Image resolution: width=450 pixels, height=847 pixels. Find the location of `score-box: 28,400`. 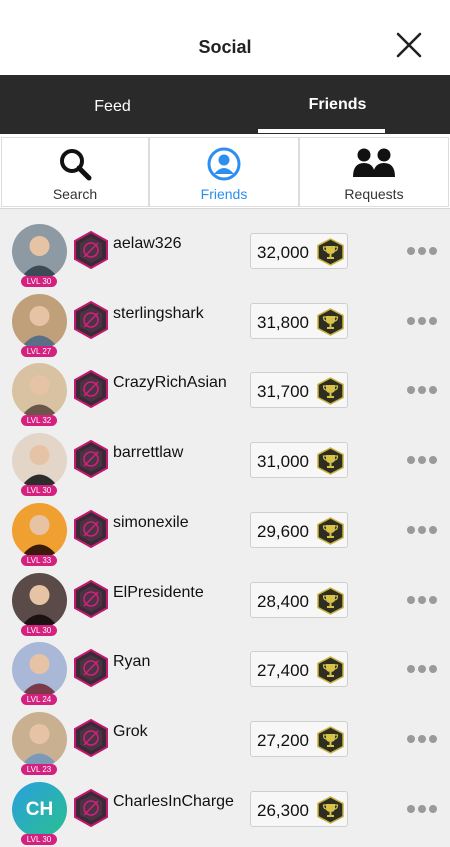

score-box: 28,400 is located at coordinates (299, 599).